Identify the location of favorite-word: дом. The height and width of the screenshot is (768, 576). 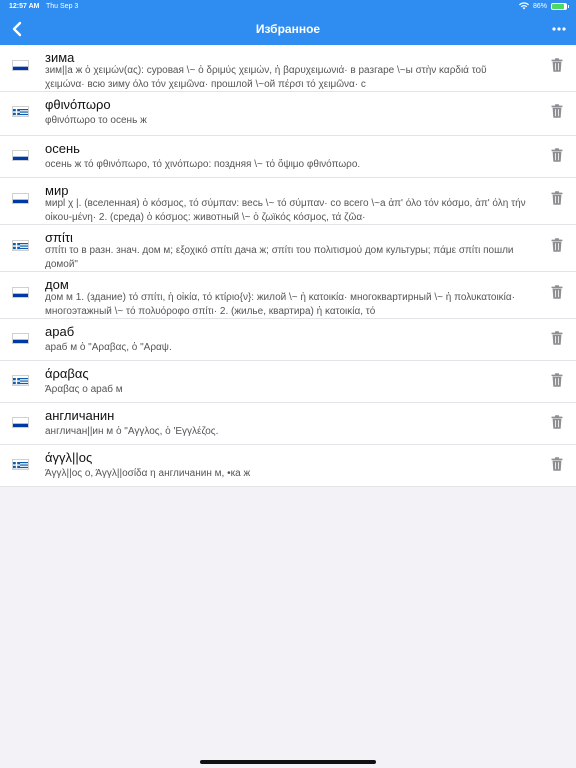
(57, 284).